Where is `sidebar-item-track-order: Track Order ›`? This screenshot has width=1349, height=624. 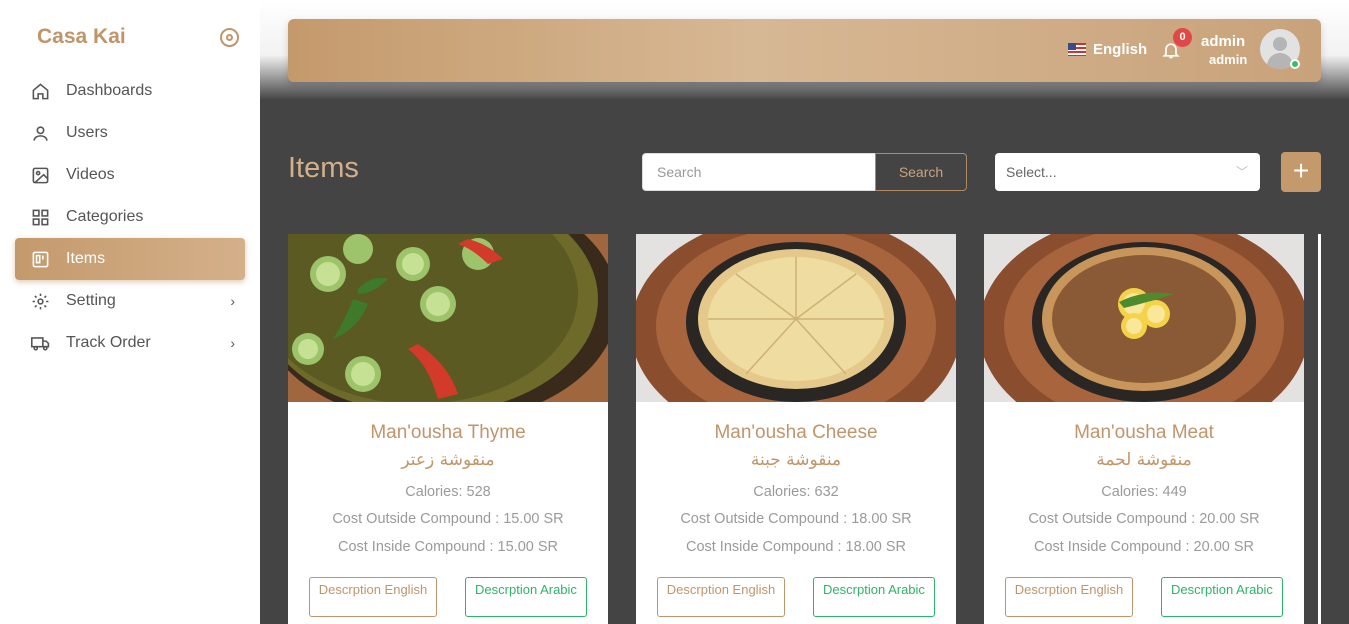 sidebar-item-track-order: Track Order › is located at coordinates (130, 343).